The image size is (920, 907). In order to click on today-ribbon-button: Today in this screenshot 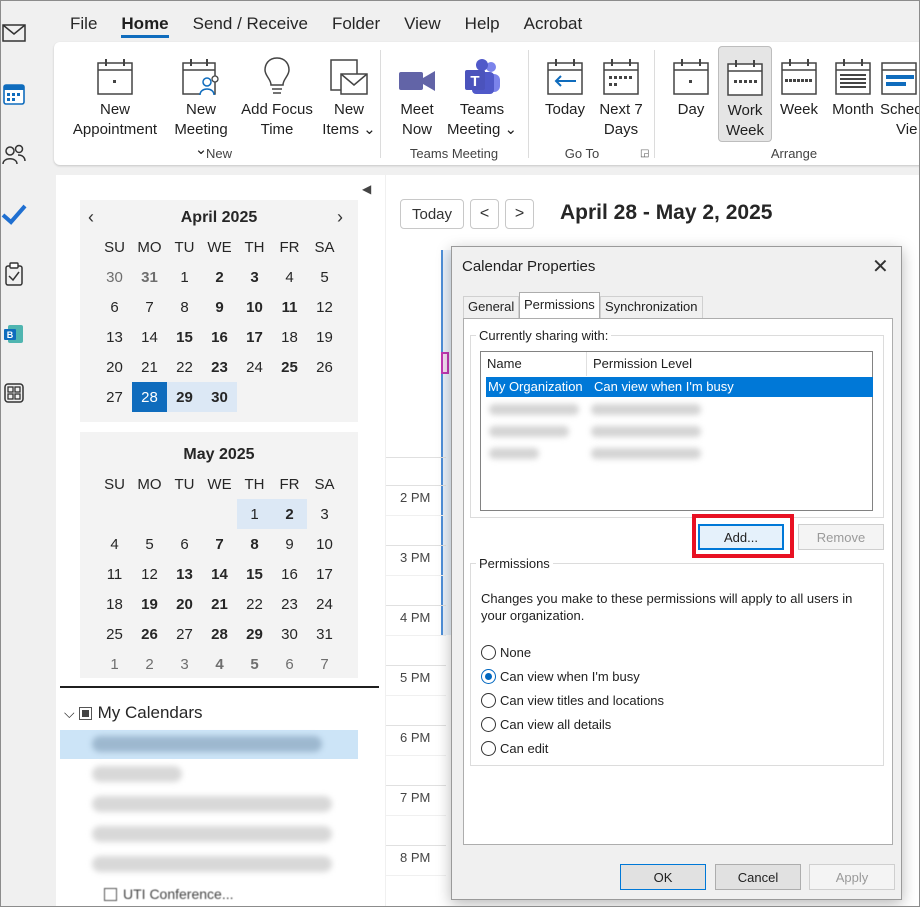, I will do `click(565, 85)`.